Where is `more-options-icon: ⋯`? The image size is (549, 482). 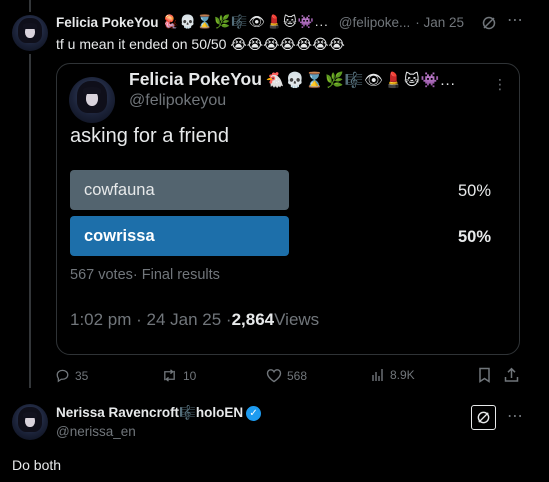 more-options-icon: ⋯ is located at coordinates (515, 21).